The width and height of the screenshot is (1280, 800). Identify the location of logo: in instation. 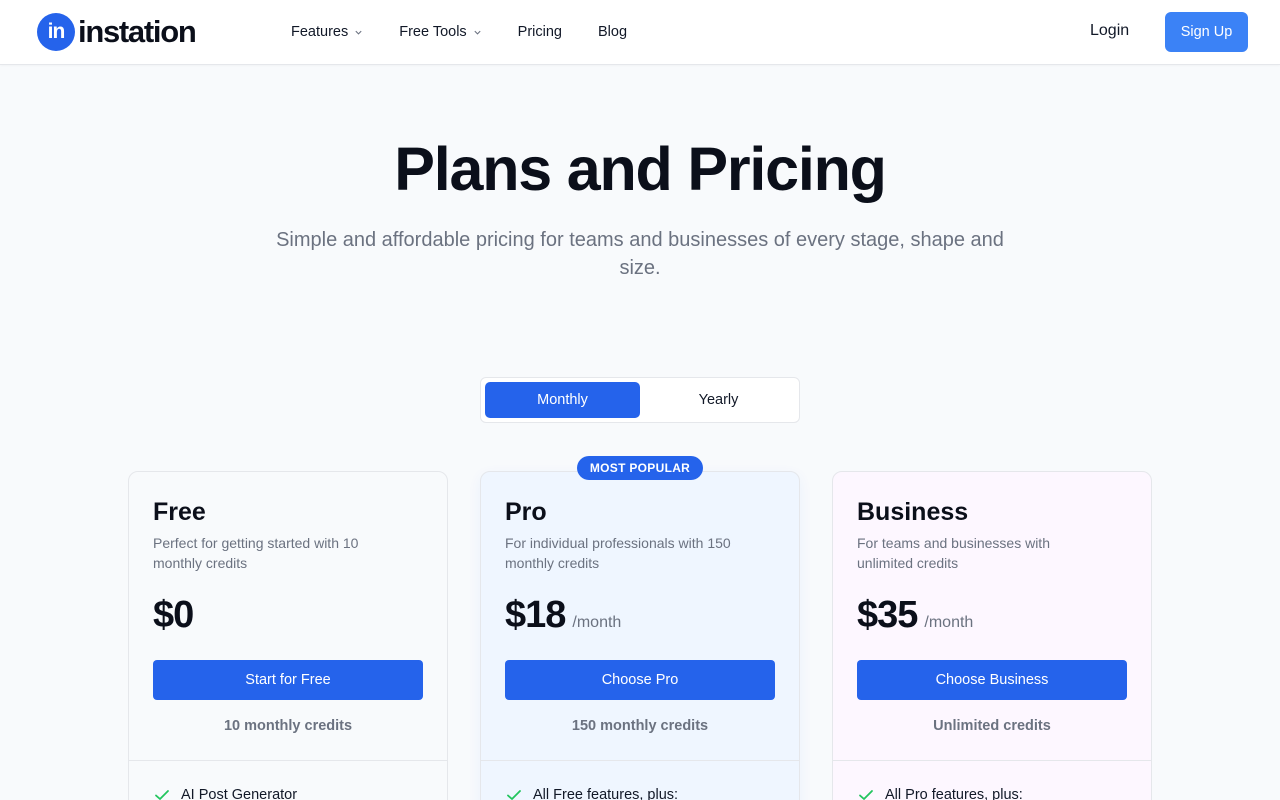
(117, 32).